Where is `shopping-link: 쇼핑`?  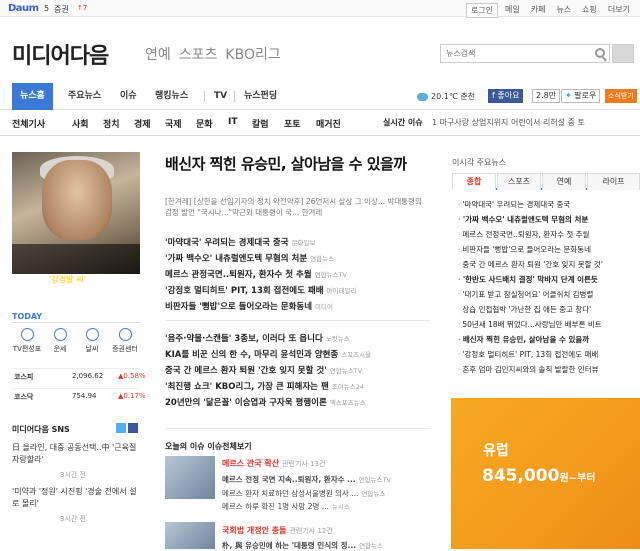
shopping-link: 쇼핑 is located at coordinates (589, 10).